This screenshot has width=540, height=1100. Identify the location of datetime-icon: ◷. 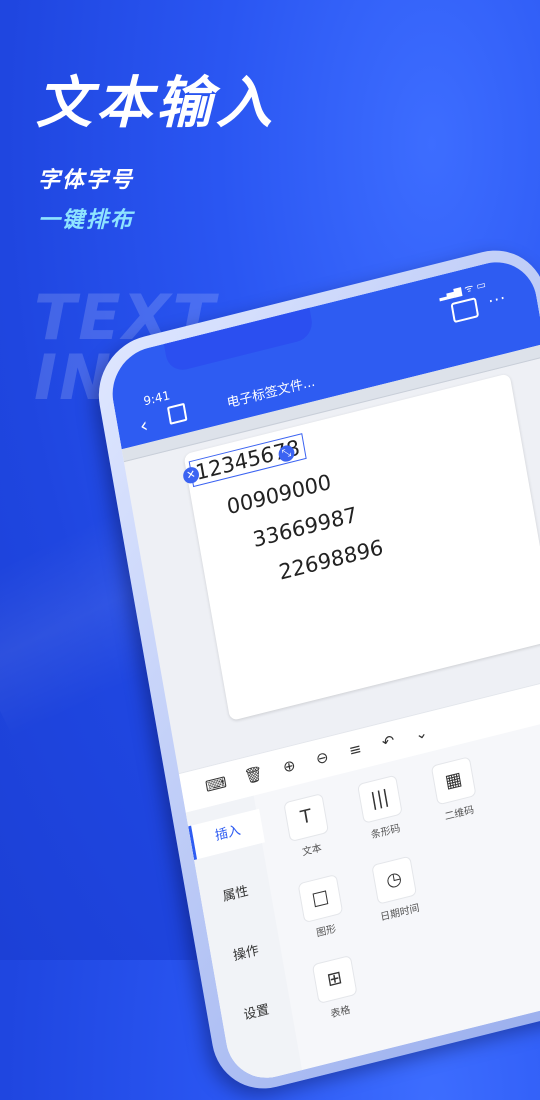
(394, 880).